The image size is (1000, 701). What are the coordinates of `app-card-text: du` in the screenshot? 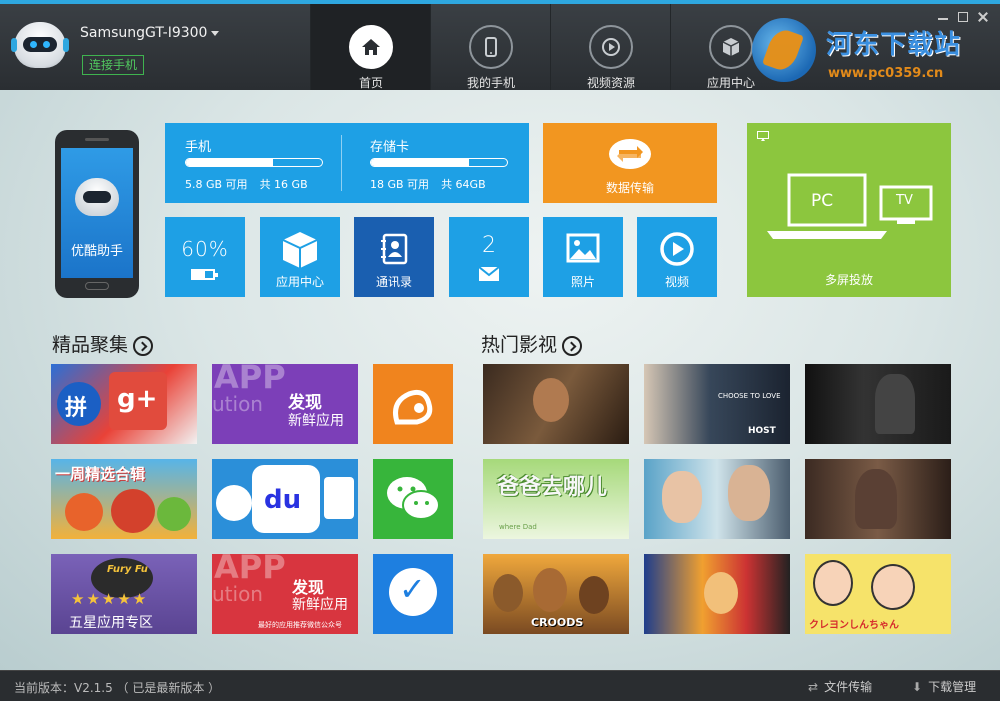 It's located at (283, 500).